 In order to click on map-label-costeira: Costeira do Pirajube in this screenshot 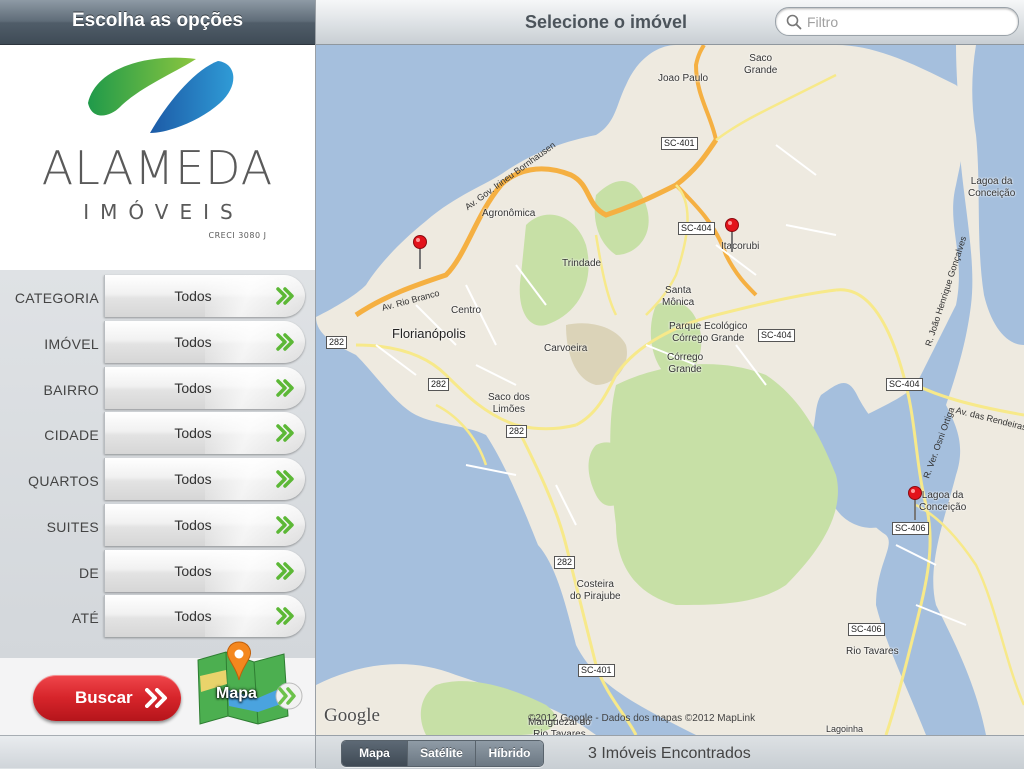, I will do `click(595, 590)`.